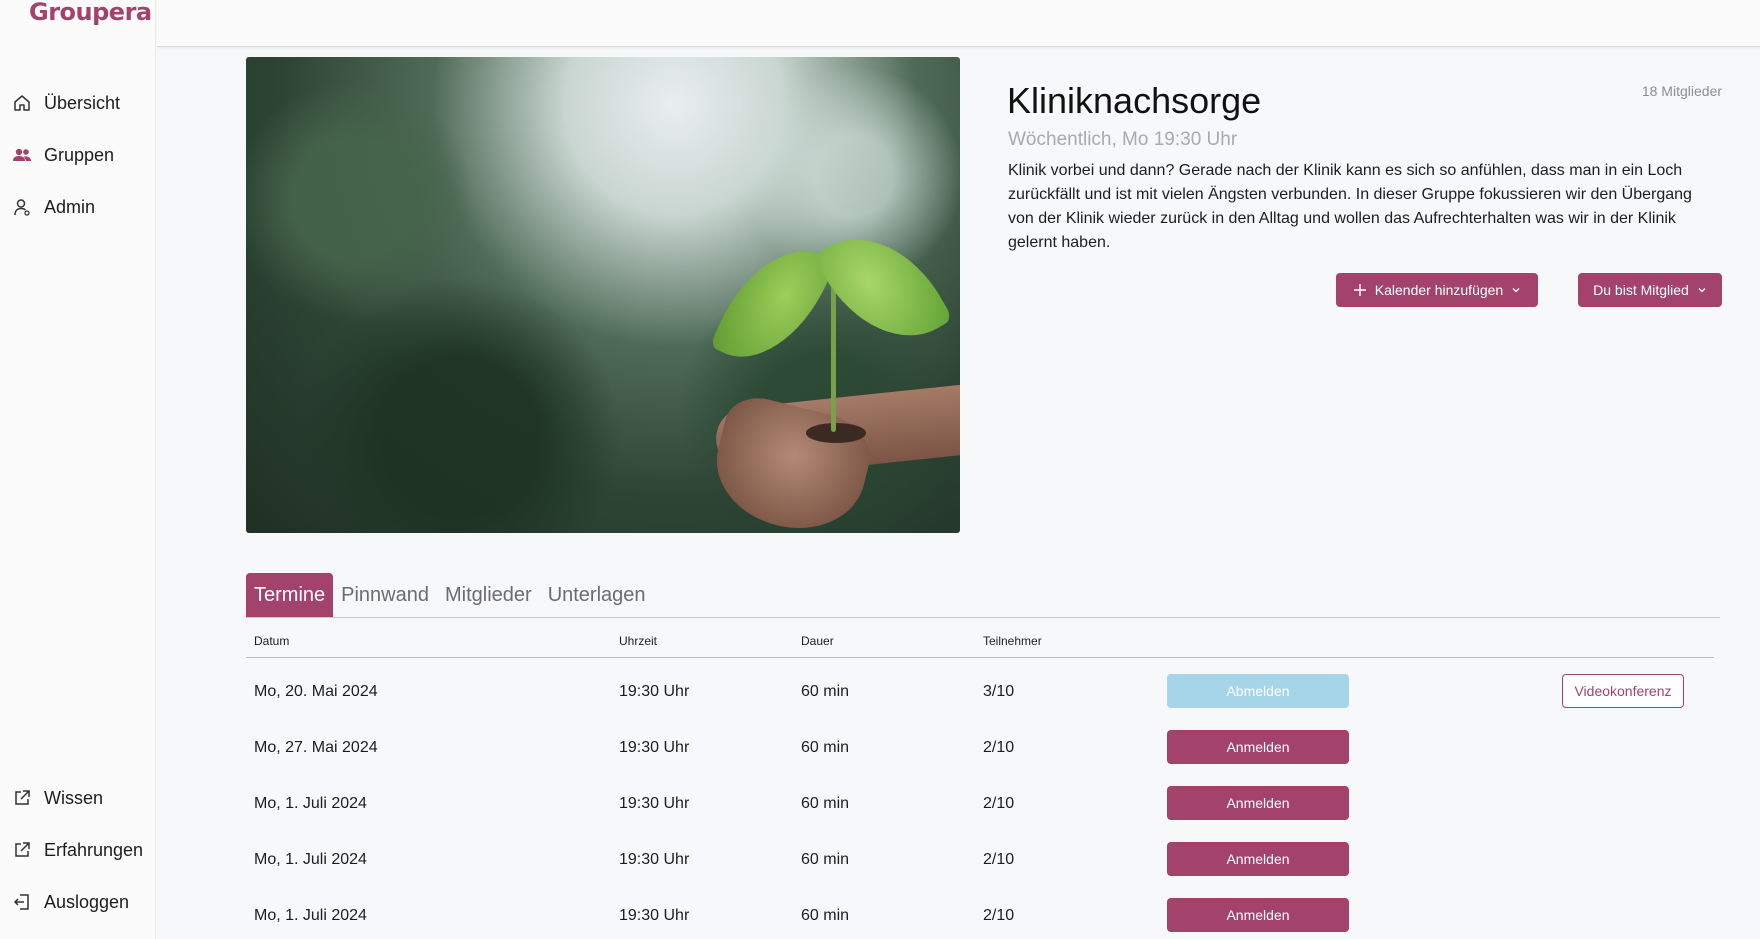 Image resolution: width=1760 pixels, height=939 pixels. What do you see at coordinates (385, 595) in the screenshot?
I see `tab-pinnwand: Pinnwand` at bounding box center [385, 595].